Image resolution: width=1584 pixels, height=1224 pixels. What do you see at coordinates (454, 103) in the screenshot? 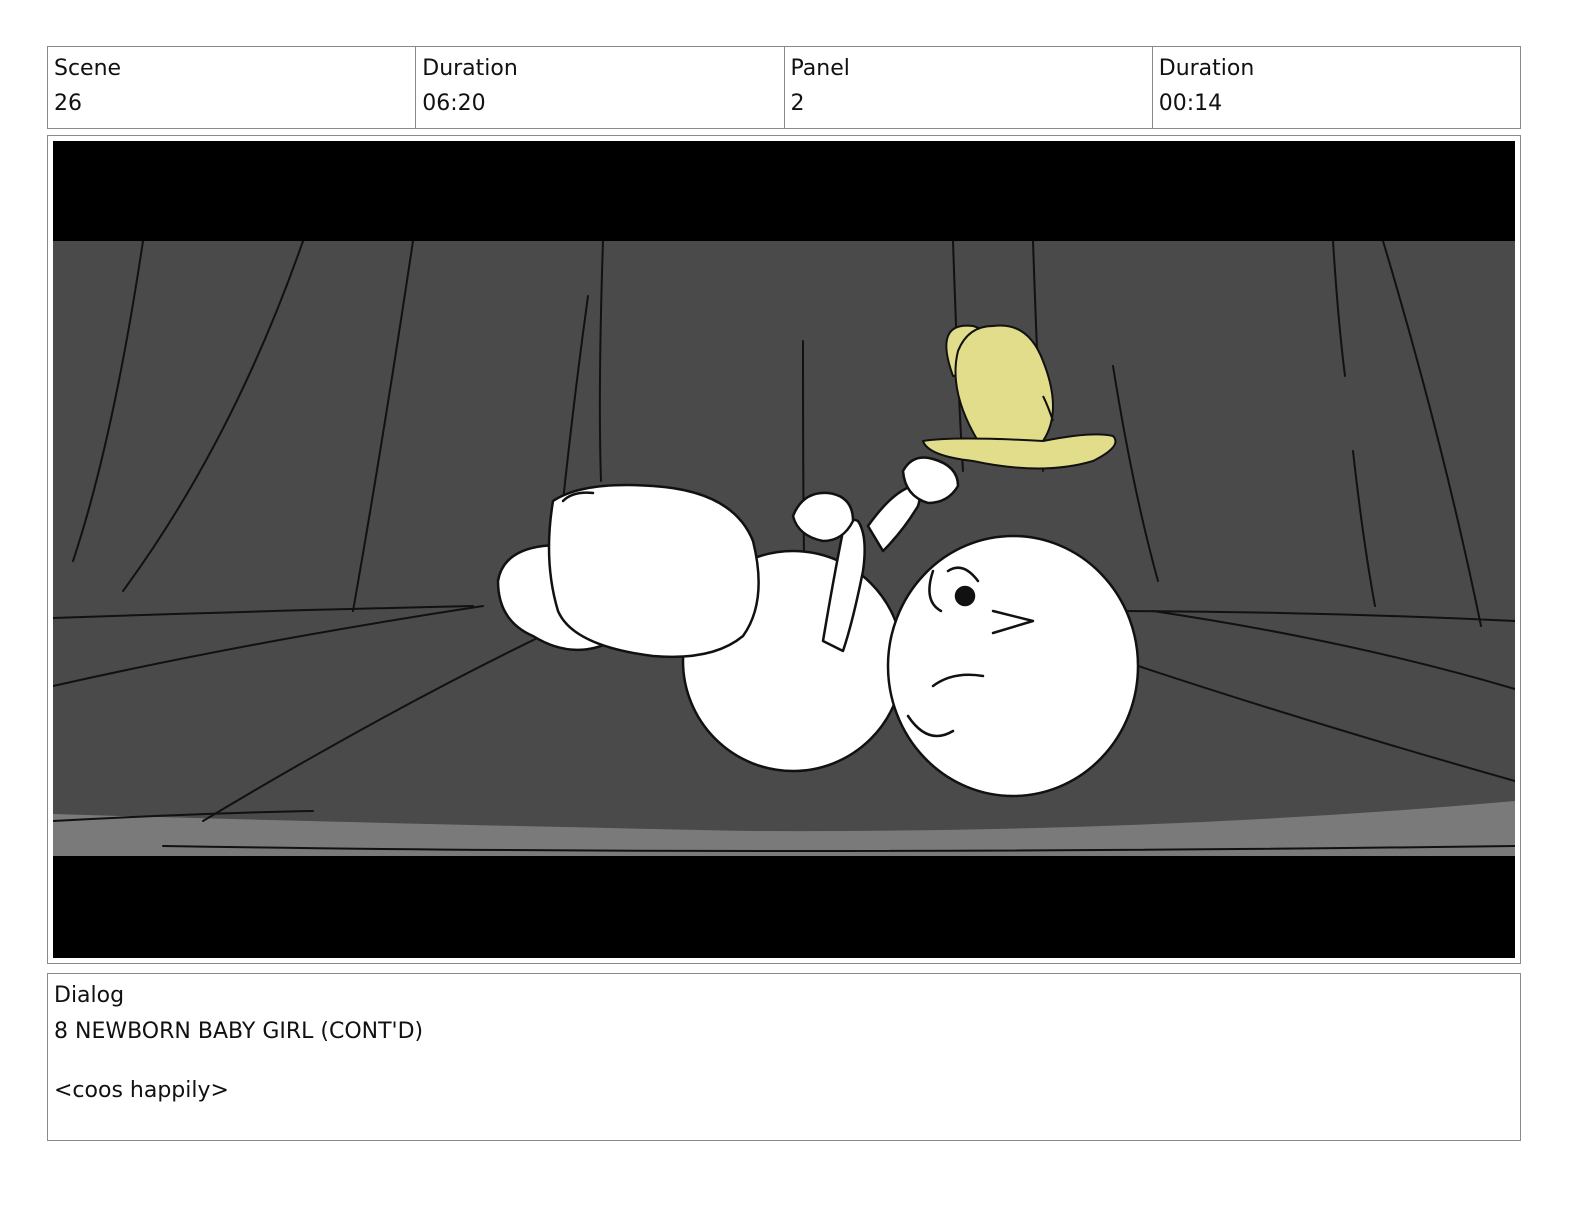
I see `scene-duration-value: 06:20` at bounding box center [454, 103].